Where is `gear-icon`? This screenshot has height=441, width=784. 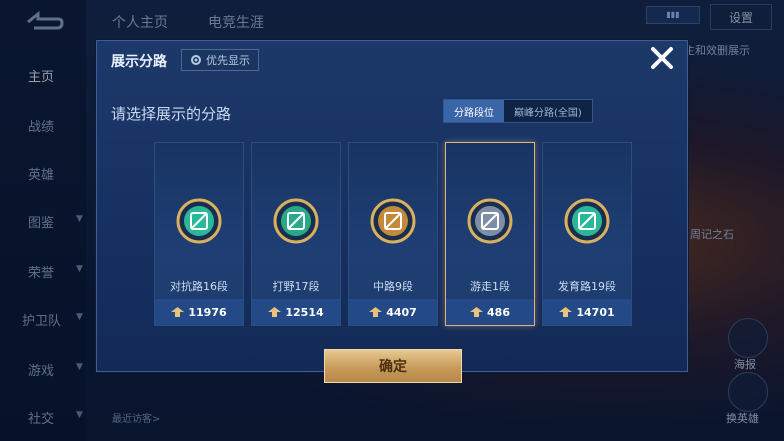
gear-icon is located at coordinates (196, 60).